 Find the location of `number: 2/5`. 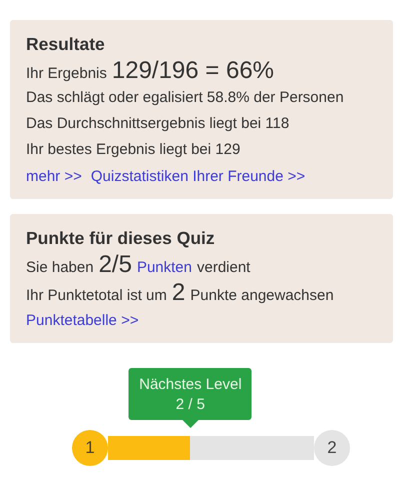

number: 2/5 is located at coordinates (115, 265).